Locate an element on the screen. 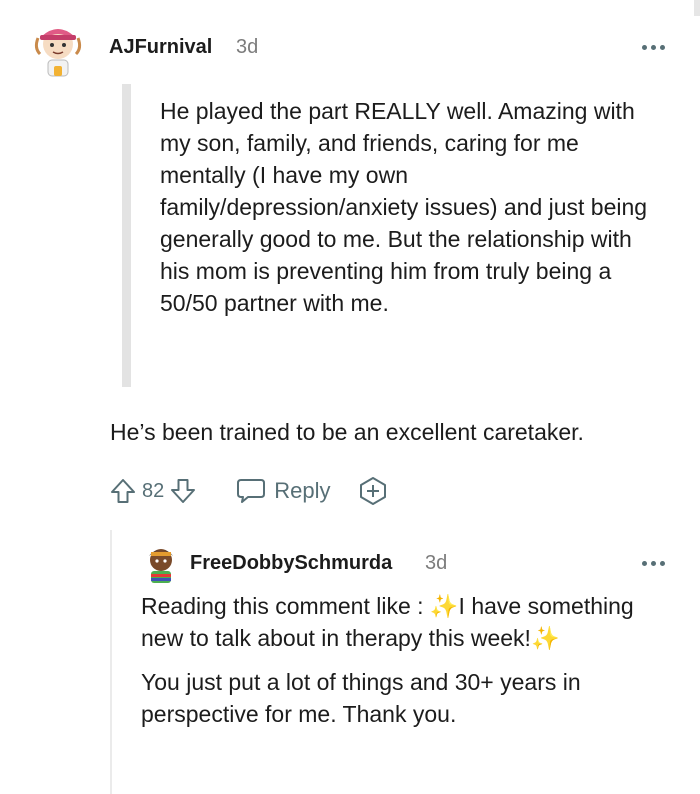 Image resolution: width=700 pixels, height=794 pixels. arrow-up-icon is located at coordinates (123, 491).